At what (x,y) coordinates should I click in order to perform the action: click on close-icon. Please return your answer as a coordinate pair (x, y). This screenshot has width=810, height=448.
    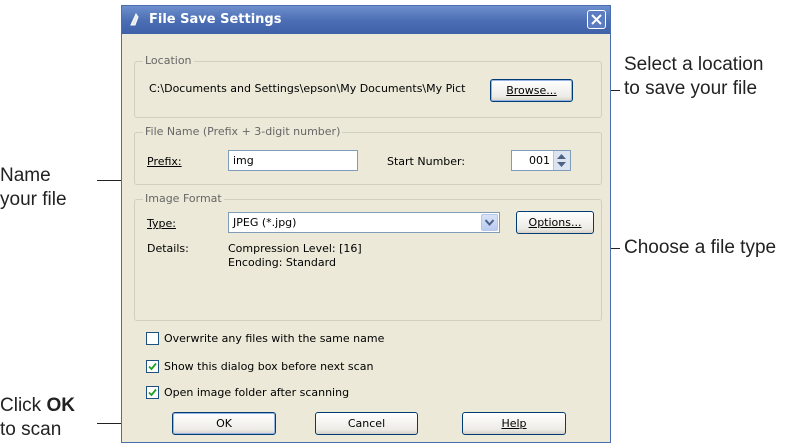
    Looking at the image, I should click on (596, 19).